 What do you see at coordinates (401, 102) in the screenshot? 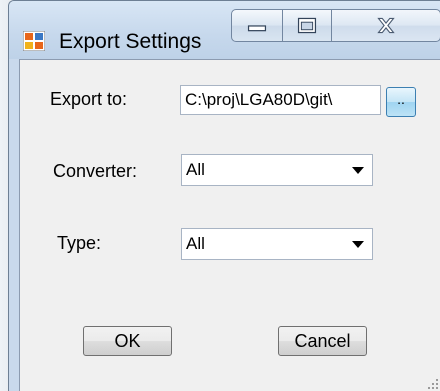
I see `browse-button: ..` at bounding box center [401, 102].